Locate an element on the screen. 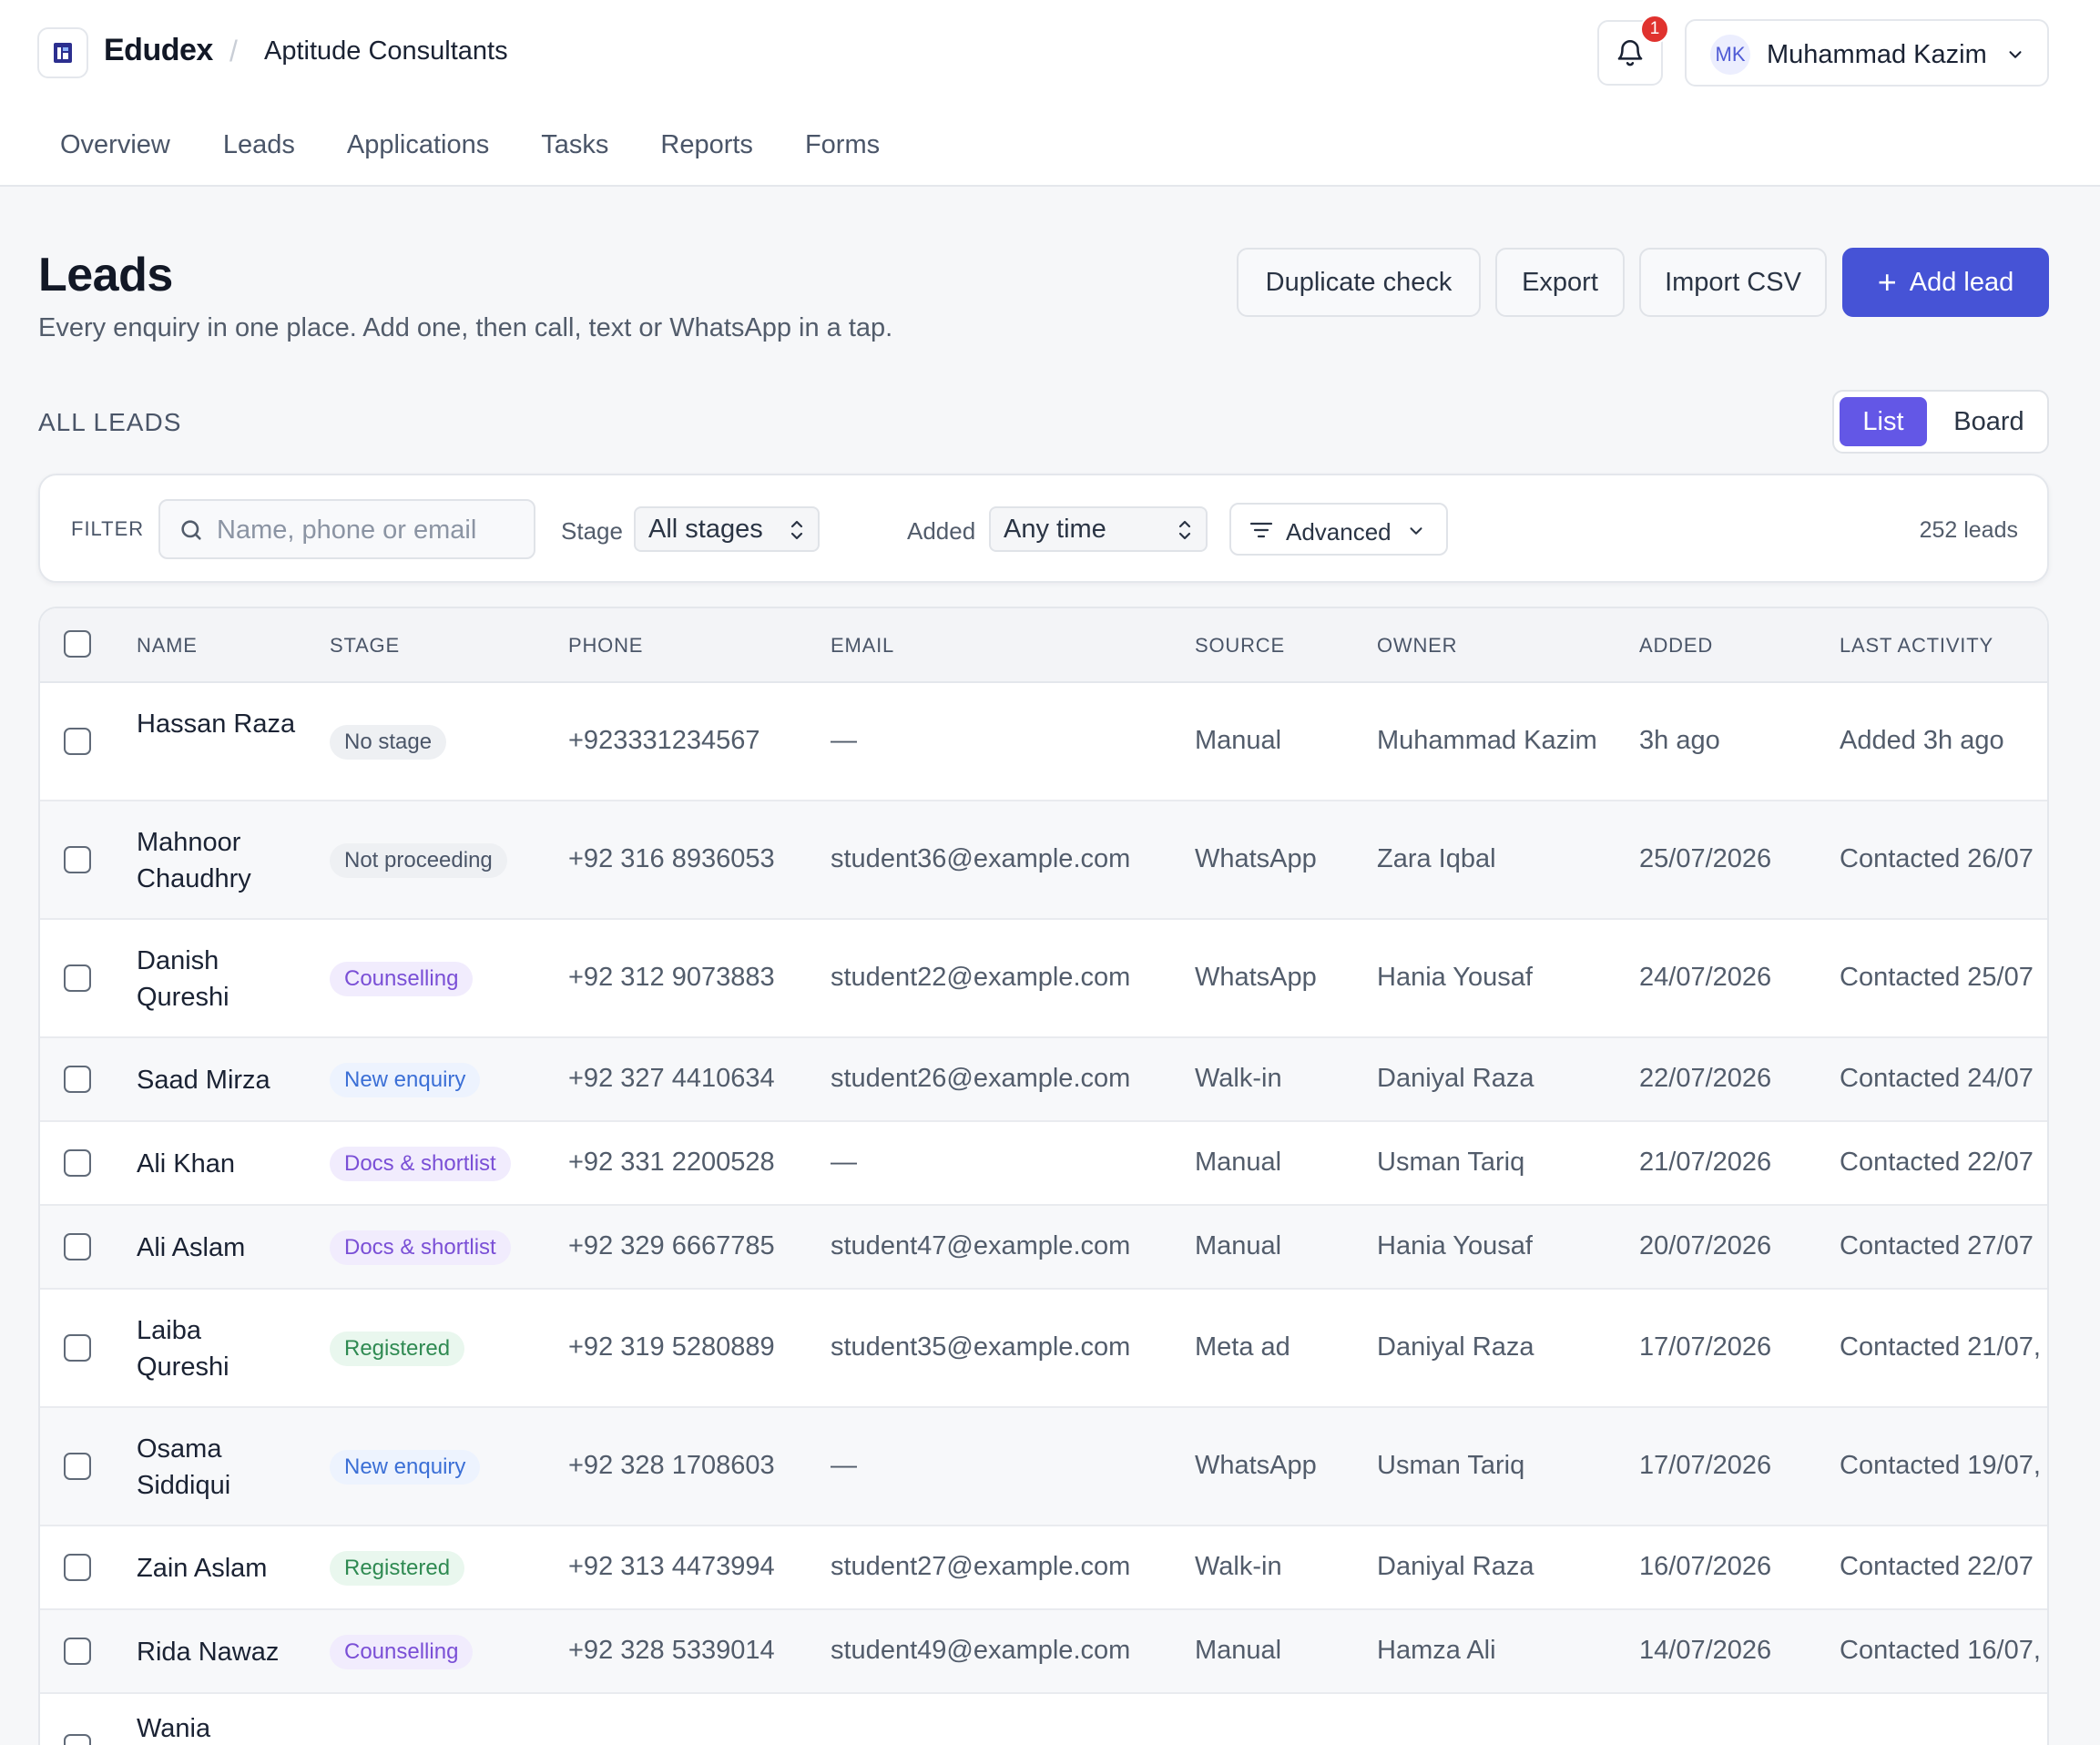 The width and height of the screenshot is (2100, 1745). cell-phone: +92 329 6667785 is located at coordinates (671, 1246).